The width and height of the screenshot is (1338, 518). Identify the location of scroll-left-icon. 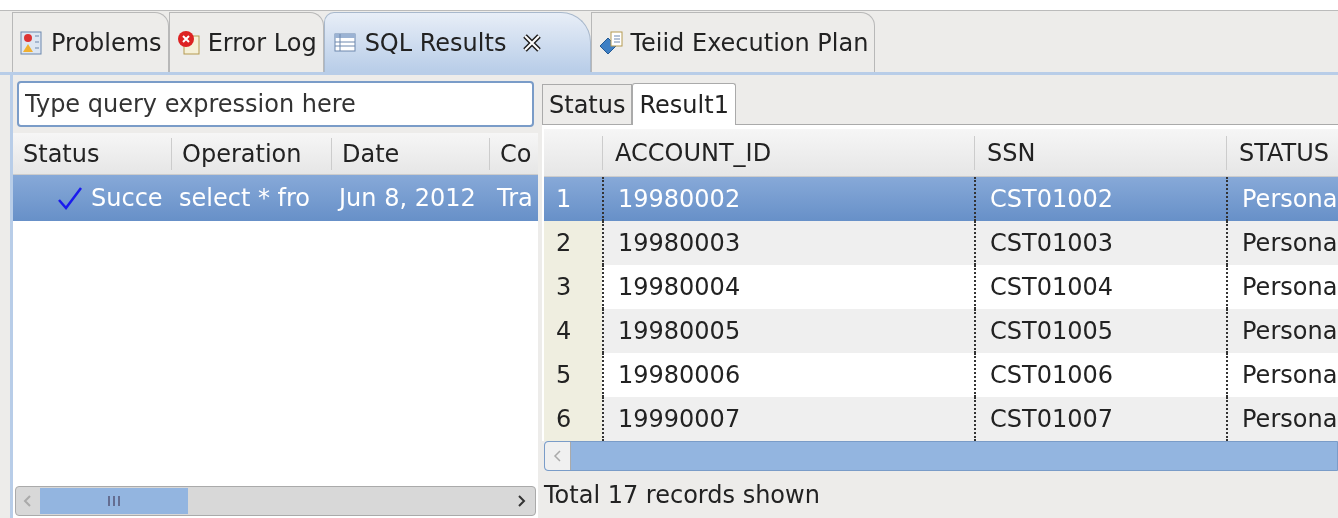
(557, 456).